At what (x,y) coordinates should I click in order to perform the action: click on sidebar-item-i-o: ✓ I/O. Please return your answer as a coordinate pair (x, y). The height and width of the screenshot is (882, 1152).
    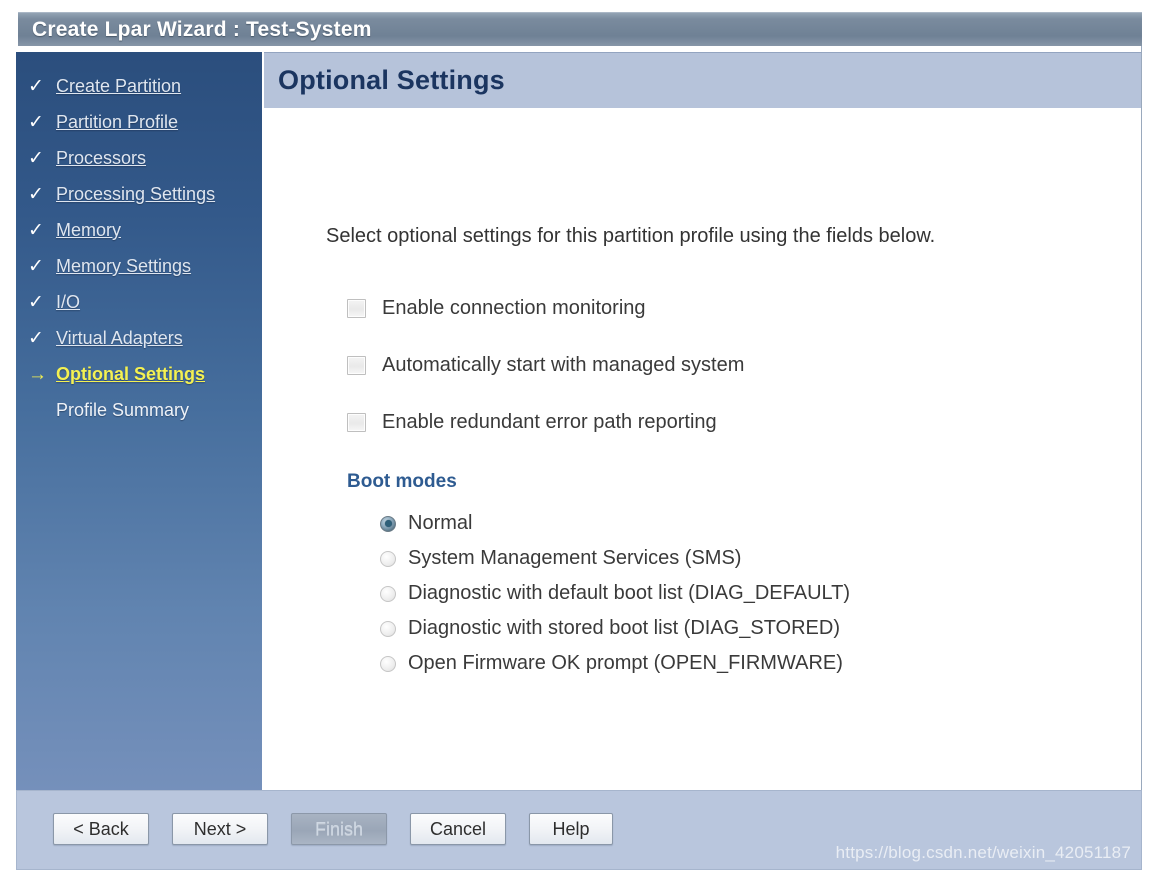
    Looking at the image, I should click on (139, 308).